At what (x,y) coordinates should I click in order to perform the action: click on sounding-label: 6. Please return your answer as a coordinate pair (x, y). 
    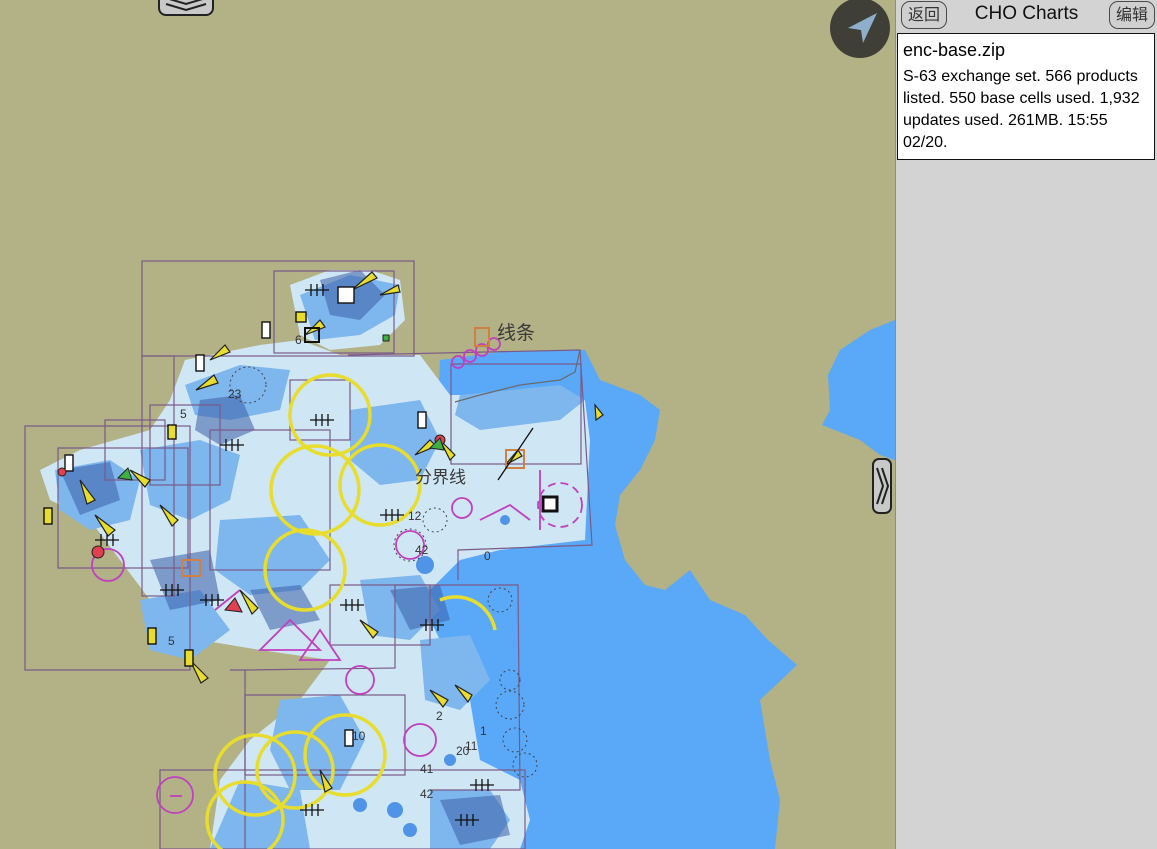
    Looking at the image, I should click on (298, 340).